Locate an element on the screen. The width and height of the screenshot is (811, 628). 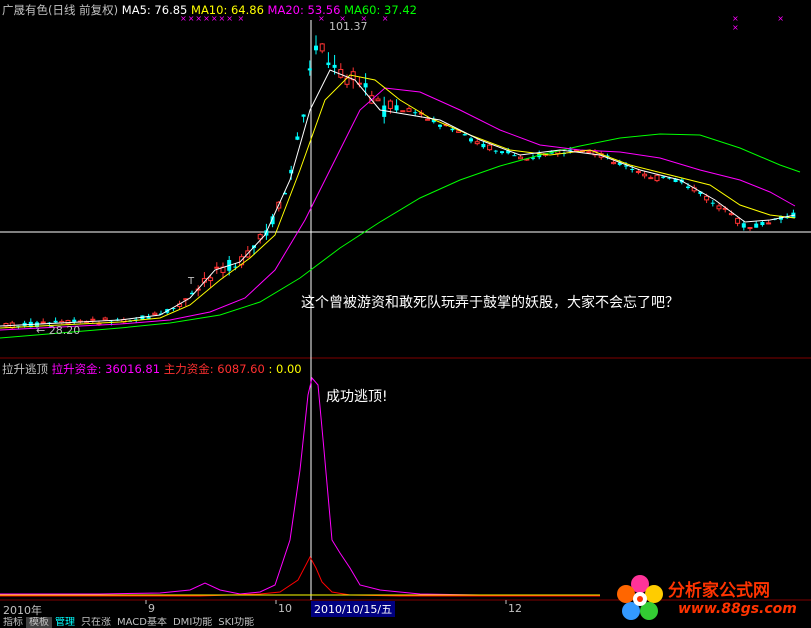
high-price-label: 101.37 is located at coordinates (348, 26).